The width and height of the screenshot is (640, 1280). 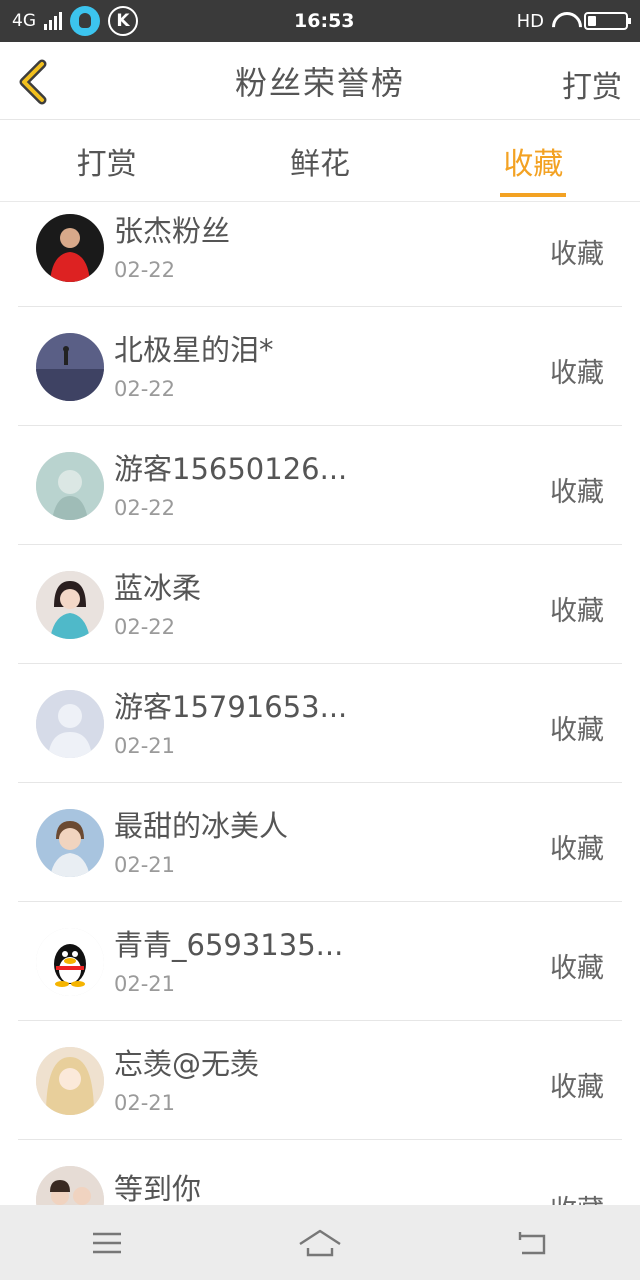 What do you see at coordinates (607, 21) in the screenshot?
I see `battery-icon` at bounding box center [607, 21].